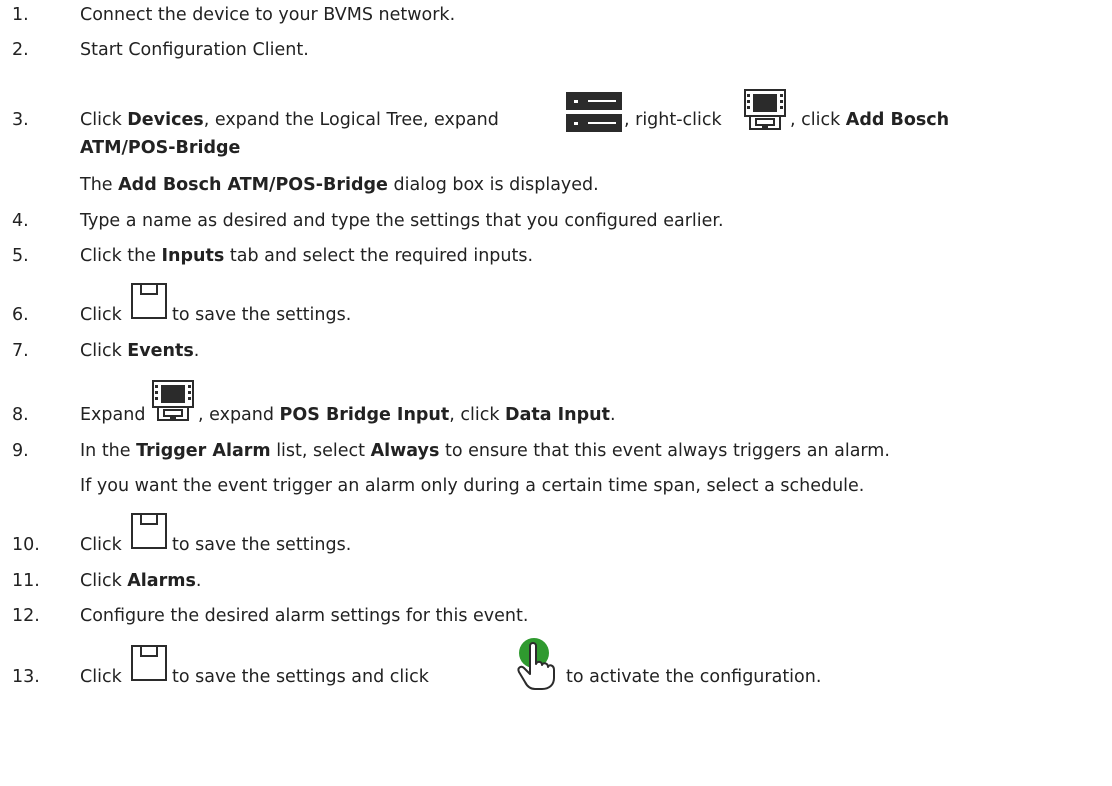 The image size is (1112, 786). I want to click on step-7: 7. Click Events., so click(556, 355).